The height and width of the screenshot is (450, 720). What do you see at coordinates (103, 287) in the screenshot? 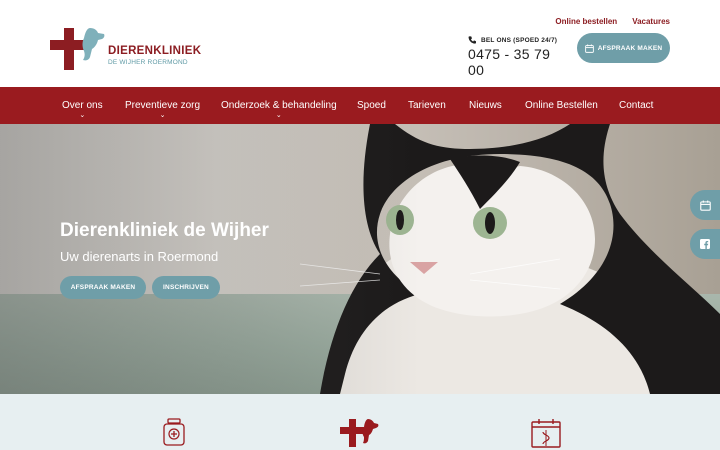
I see `hero-appointment-button: AFSPRAAK MAKEN` at bounding box center [103, 287].